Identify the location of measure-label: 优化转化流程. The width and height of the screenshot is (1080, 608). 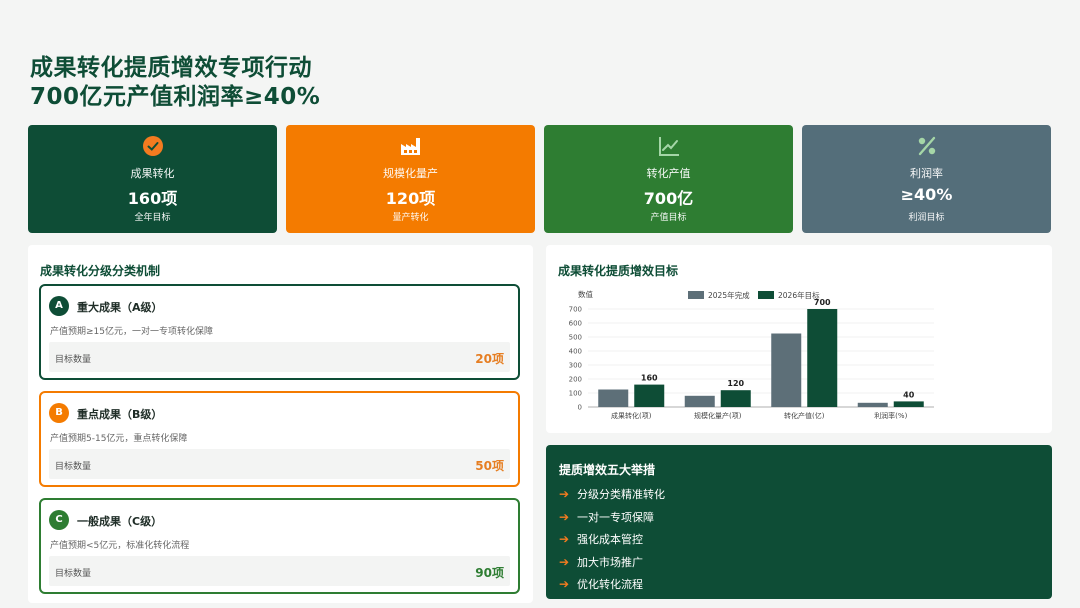
(610, 585).